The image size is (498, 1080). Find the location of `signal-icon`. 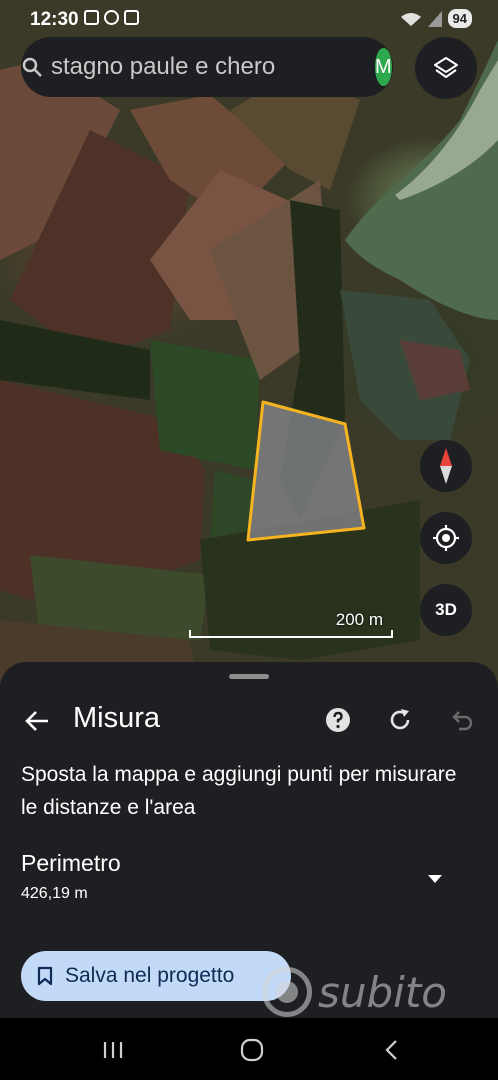

signal-icon is located at coordinates (434, 18).